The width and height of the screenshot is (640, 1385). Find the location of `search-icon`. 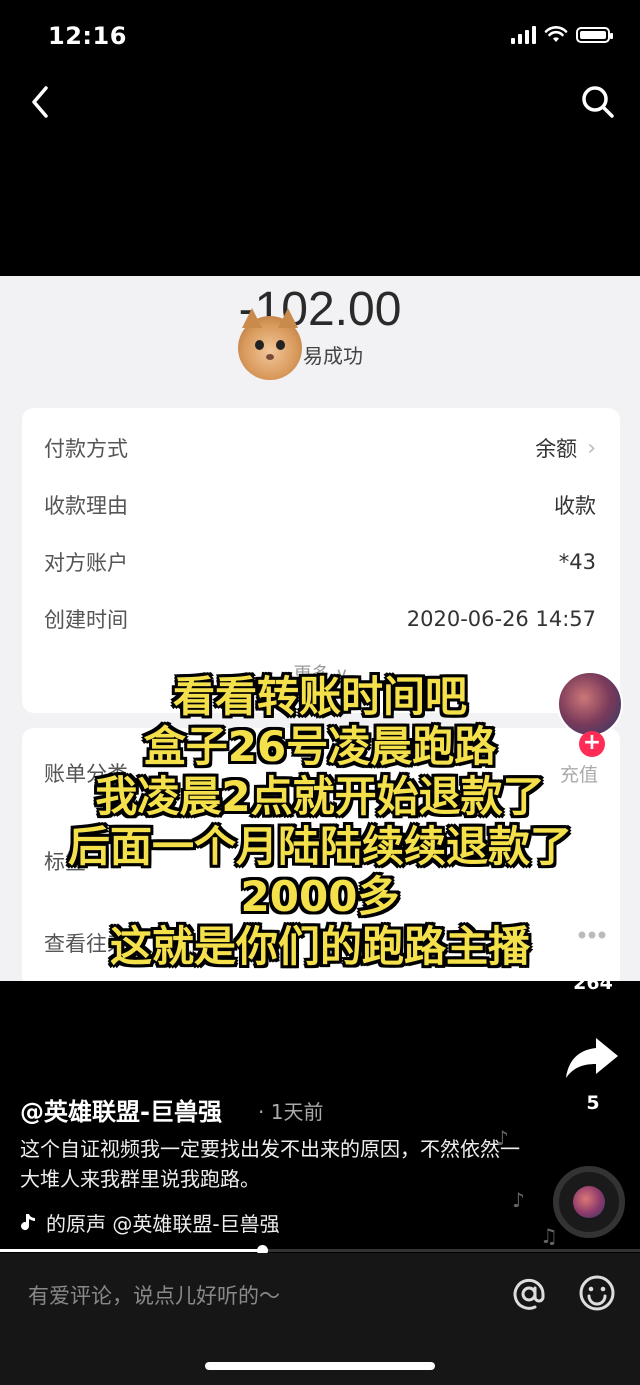

search-icon is located at coordinates (598, 102).